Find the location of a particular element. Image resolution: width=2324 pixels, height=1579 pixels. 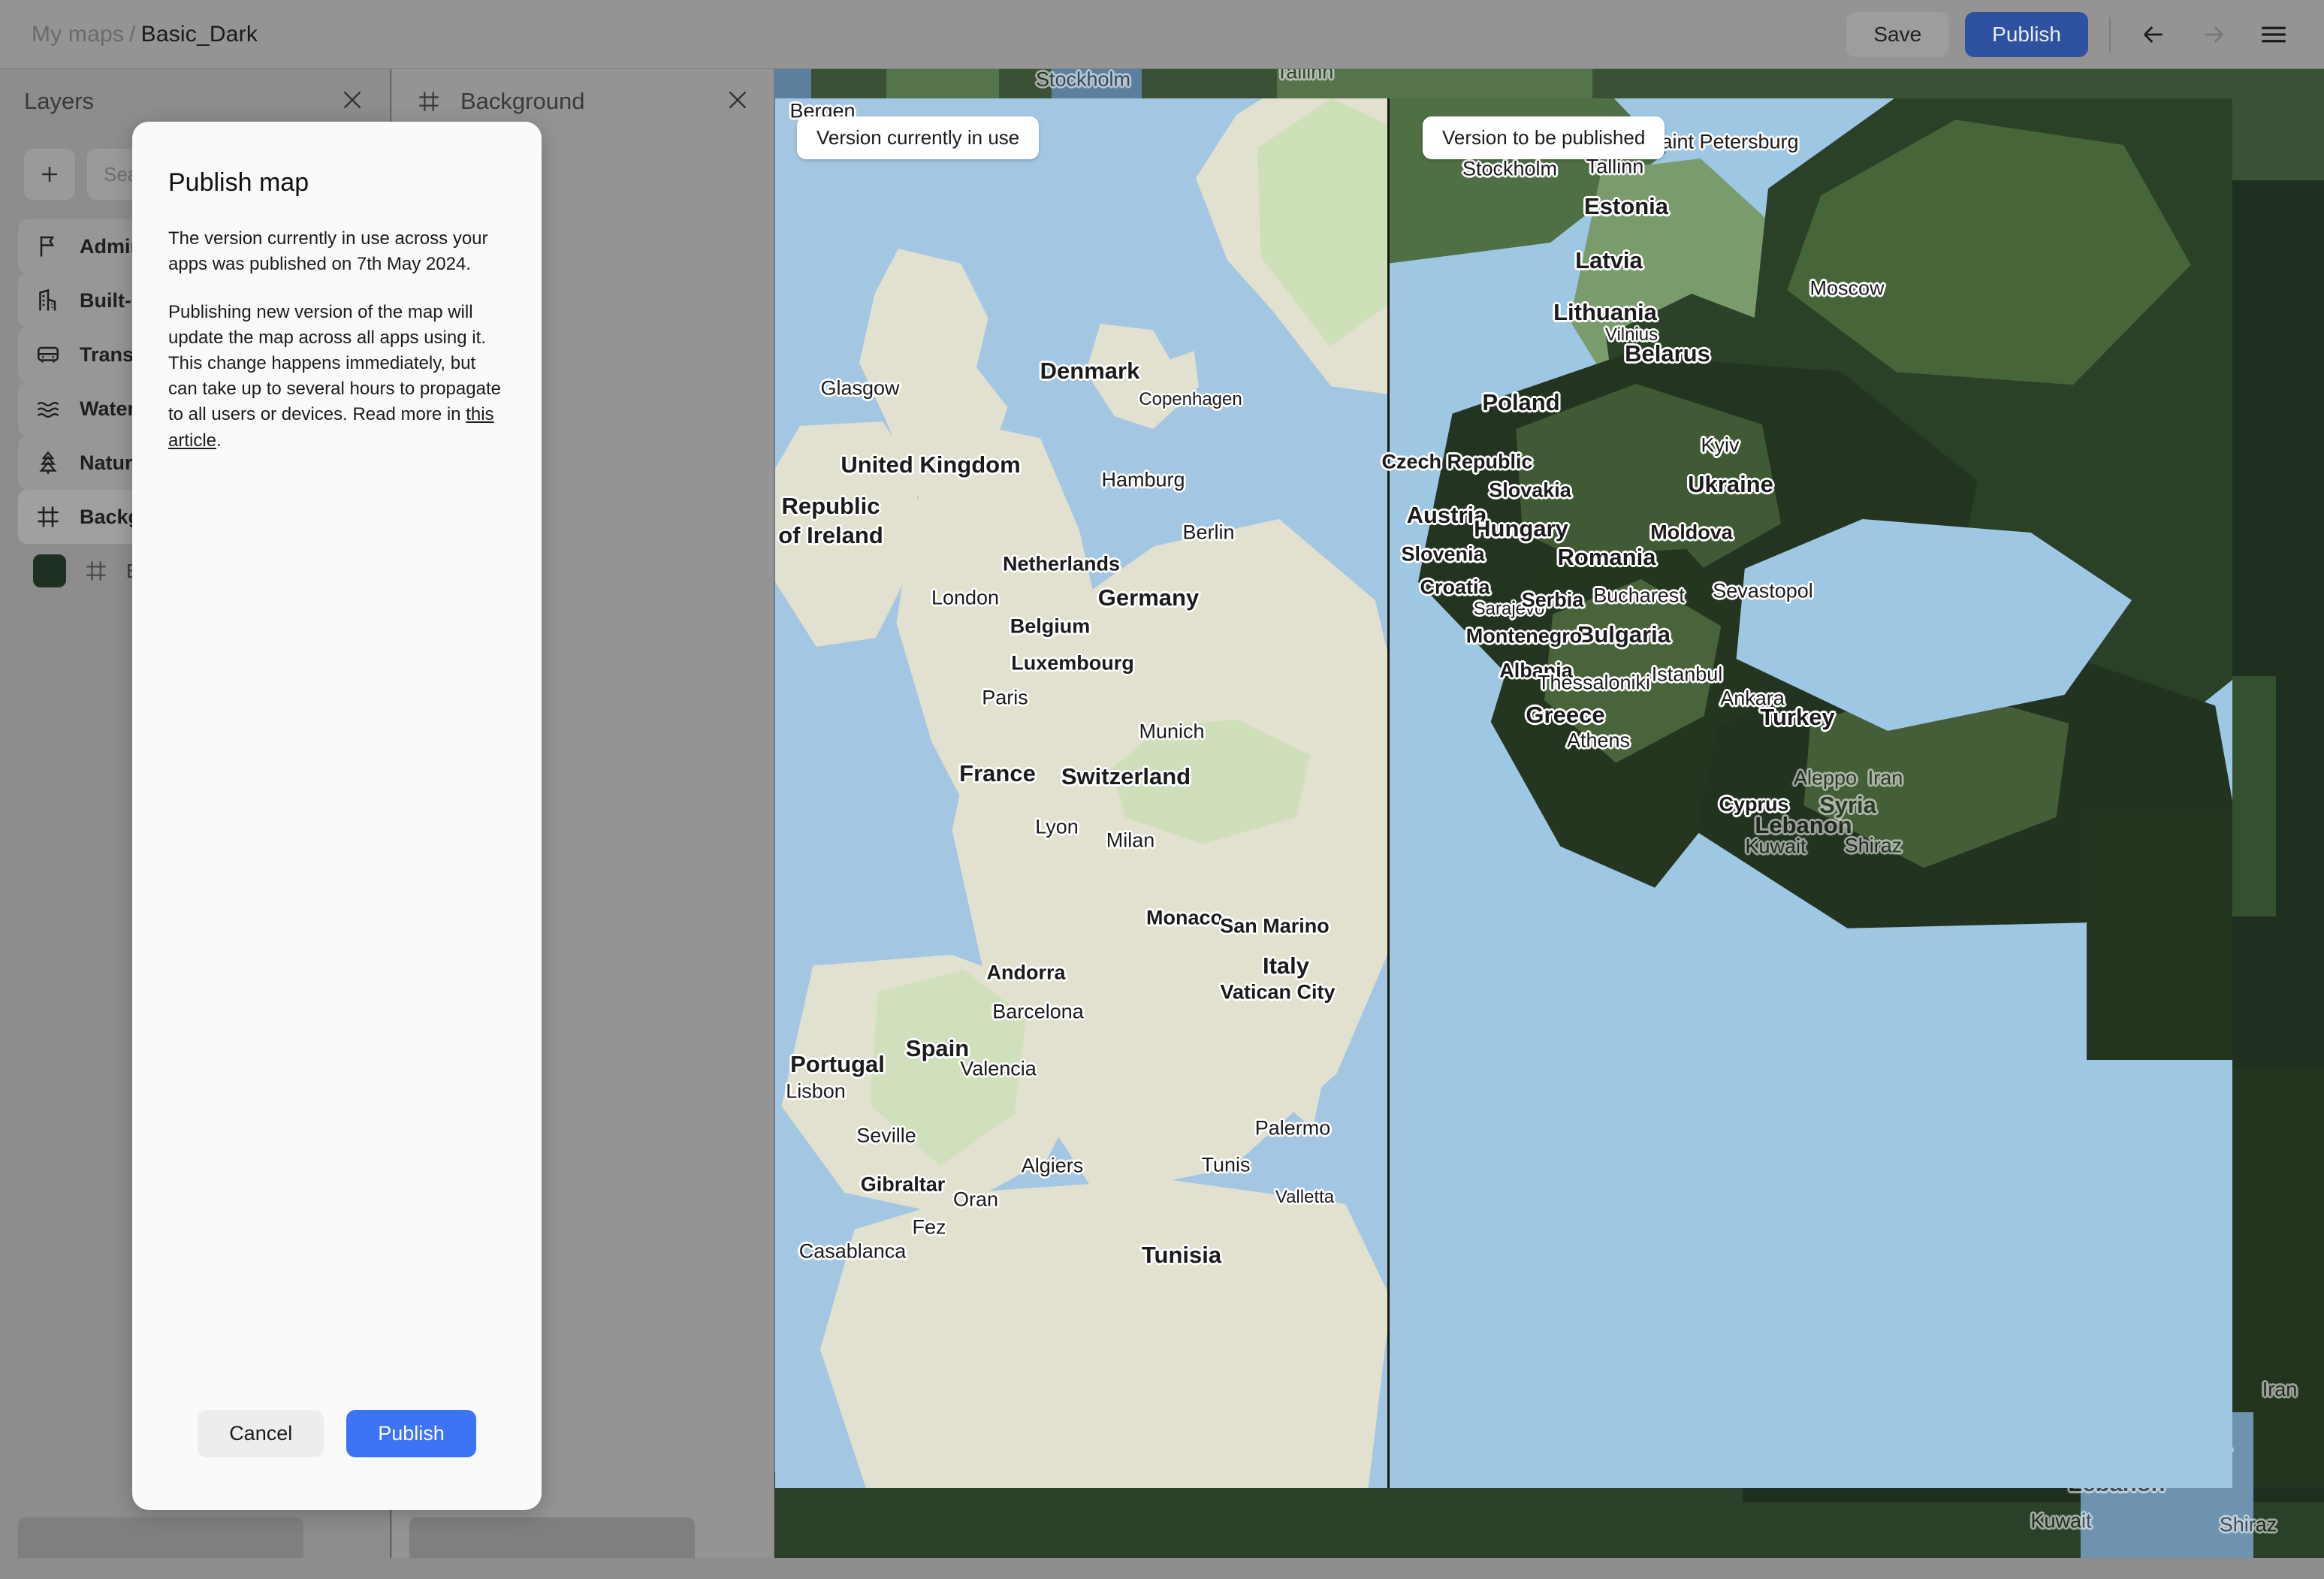

breadcrumb: My maps / Basic_Dark is located at coordinates (145, 34).